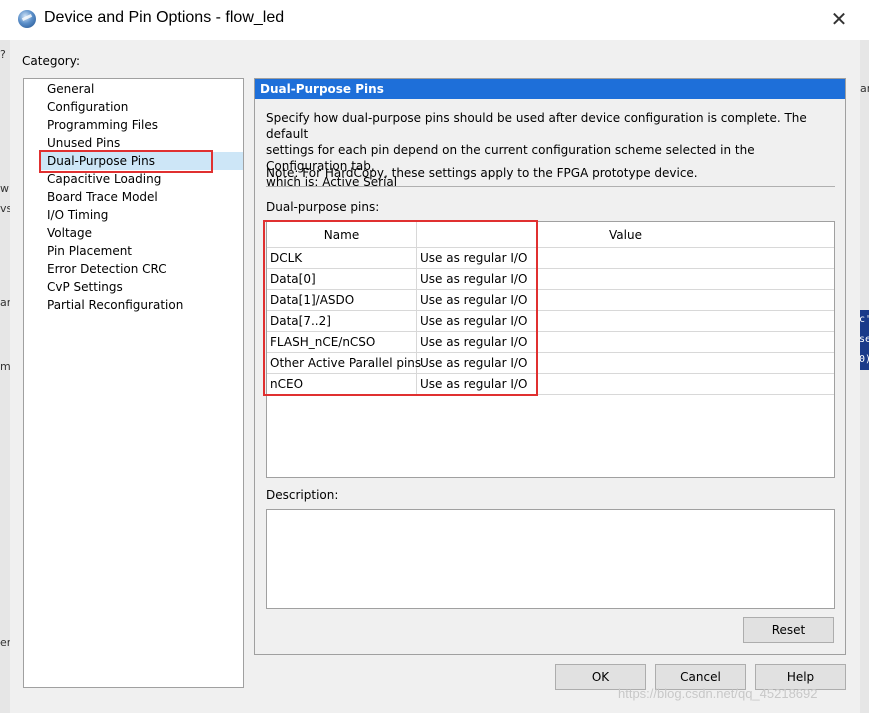 This screenshot has height=713, width=869. I want to click on reset-button: Reset, so click(788, 630).